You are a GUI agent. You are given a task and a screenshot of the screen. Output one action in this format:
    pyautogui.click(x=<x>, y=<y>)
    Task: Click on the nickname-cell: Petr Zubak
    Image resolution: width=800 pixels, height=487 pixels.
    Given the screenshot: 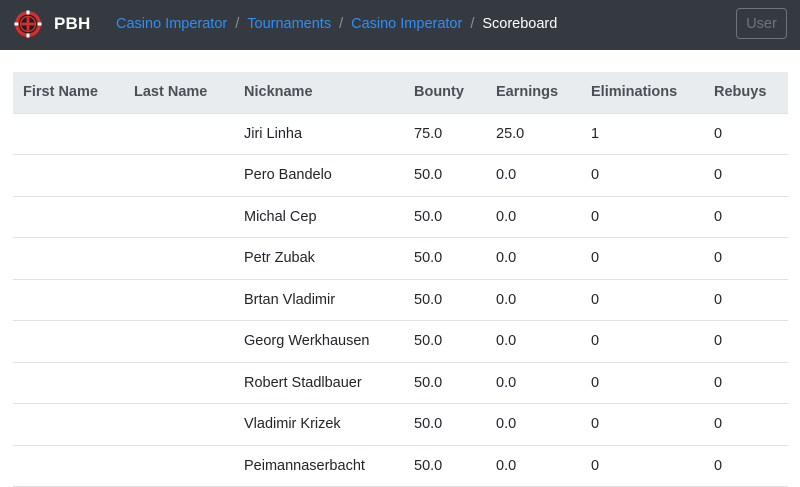 What is the action you would take?
    pyautogui.click(x=319, y=258)
    